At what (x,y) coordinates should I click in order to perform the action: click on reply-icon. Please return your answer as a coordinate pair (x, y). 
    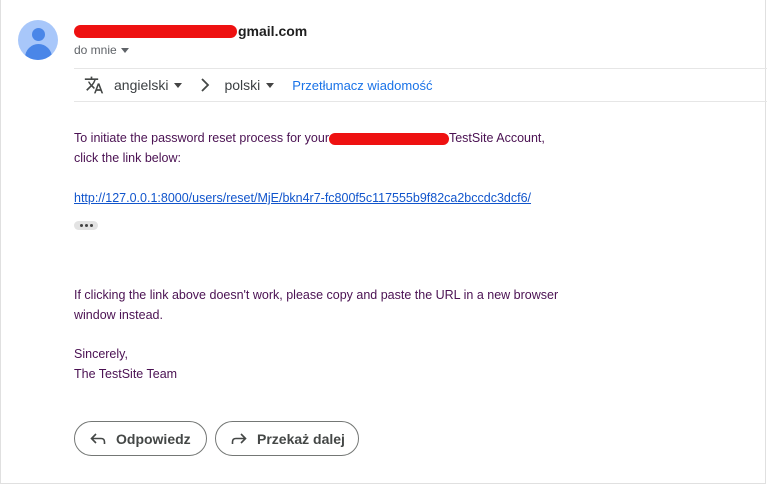
    Looking at the image, I should click on (98, 439).